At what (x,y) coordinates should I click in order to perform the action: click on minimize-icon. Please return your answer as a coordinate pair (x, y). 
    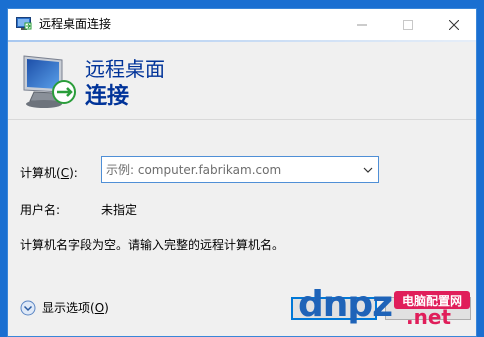
    Looking at the image, I should click on (362, 24).